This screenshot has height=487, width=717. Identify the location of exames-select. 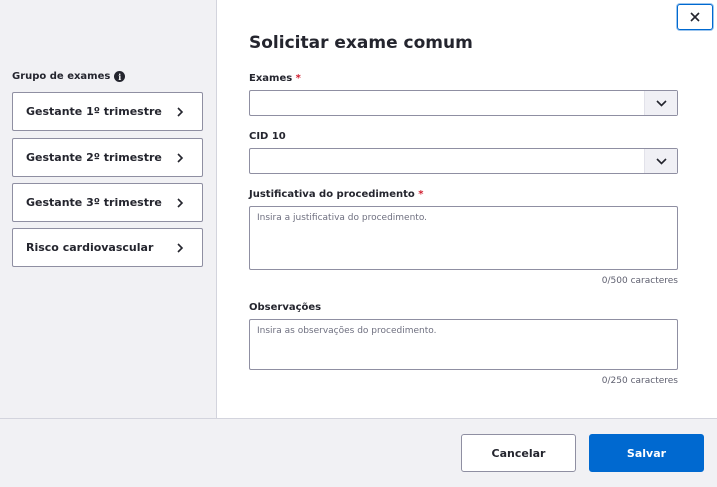
(463, 103).